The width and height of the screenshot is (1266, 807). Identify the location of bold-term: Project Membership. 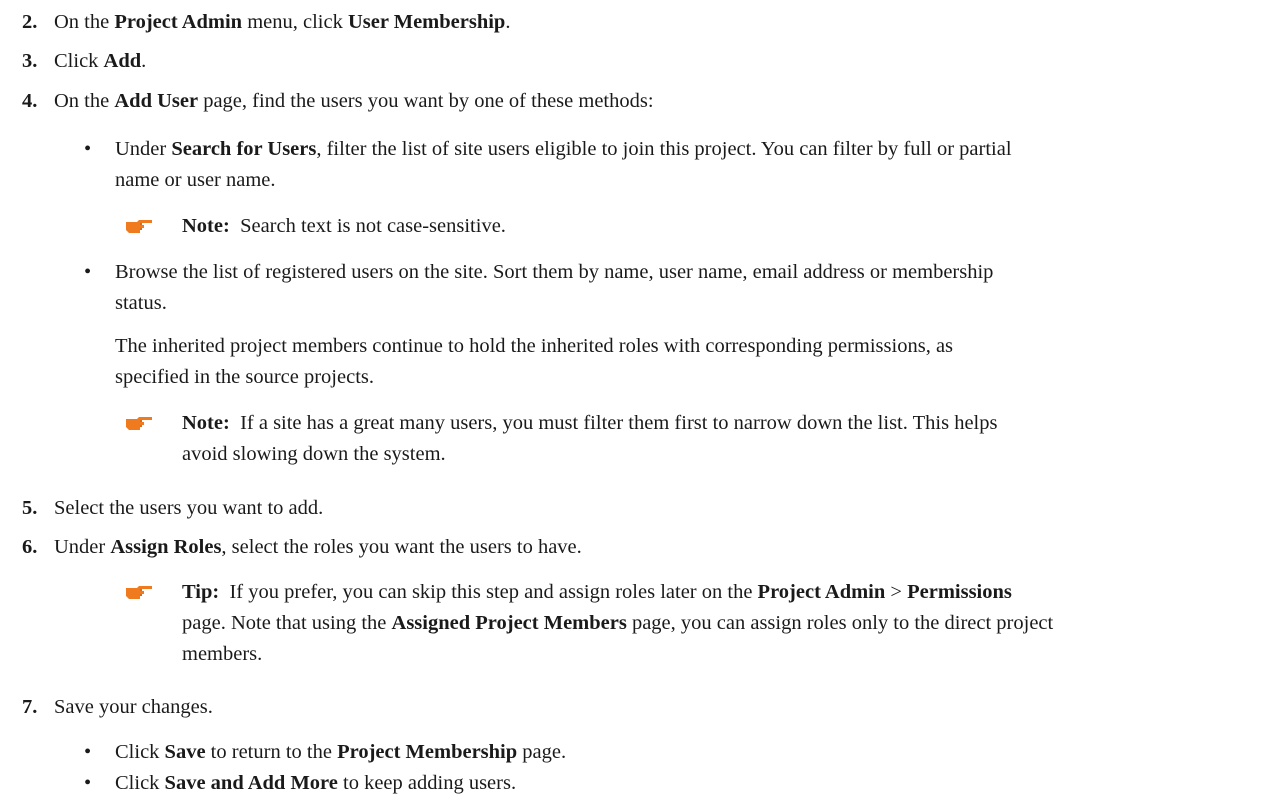
(427, 752).